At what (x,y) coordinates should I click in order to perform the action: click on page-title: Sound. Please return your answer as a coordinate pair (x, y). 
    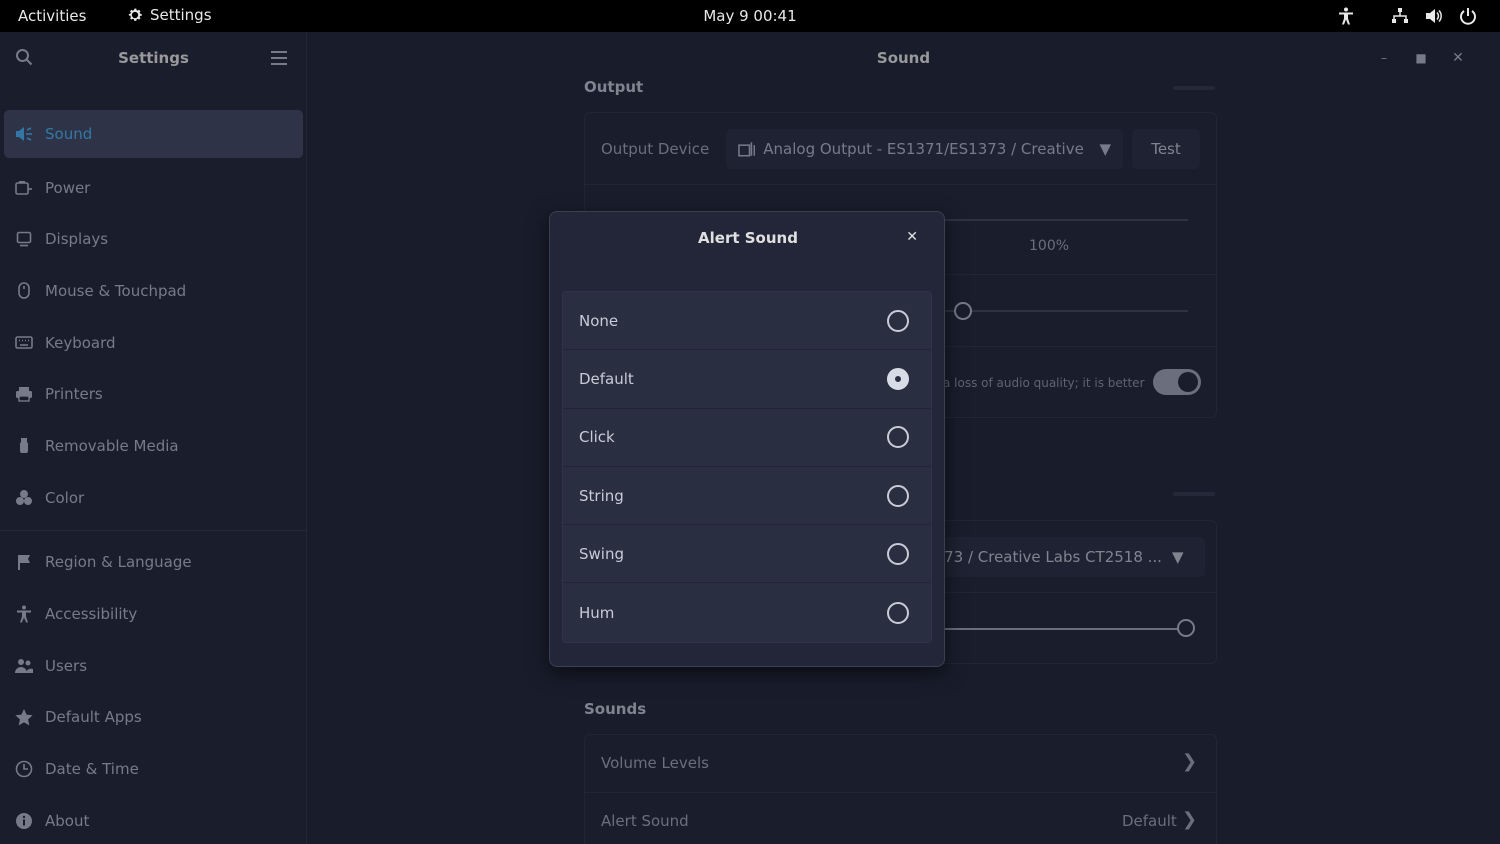
    Looking at the image, I should click on (903, 58).